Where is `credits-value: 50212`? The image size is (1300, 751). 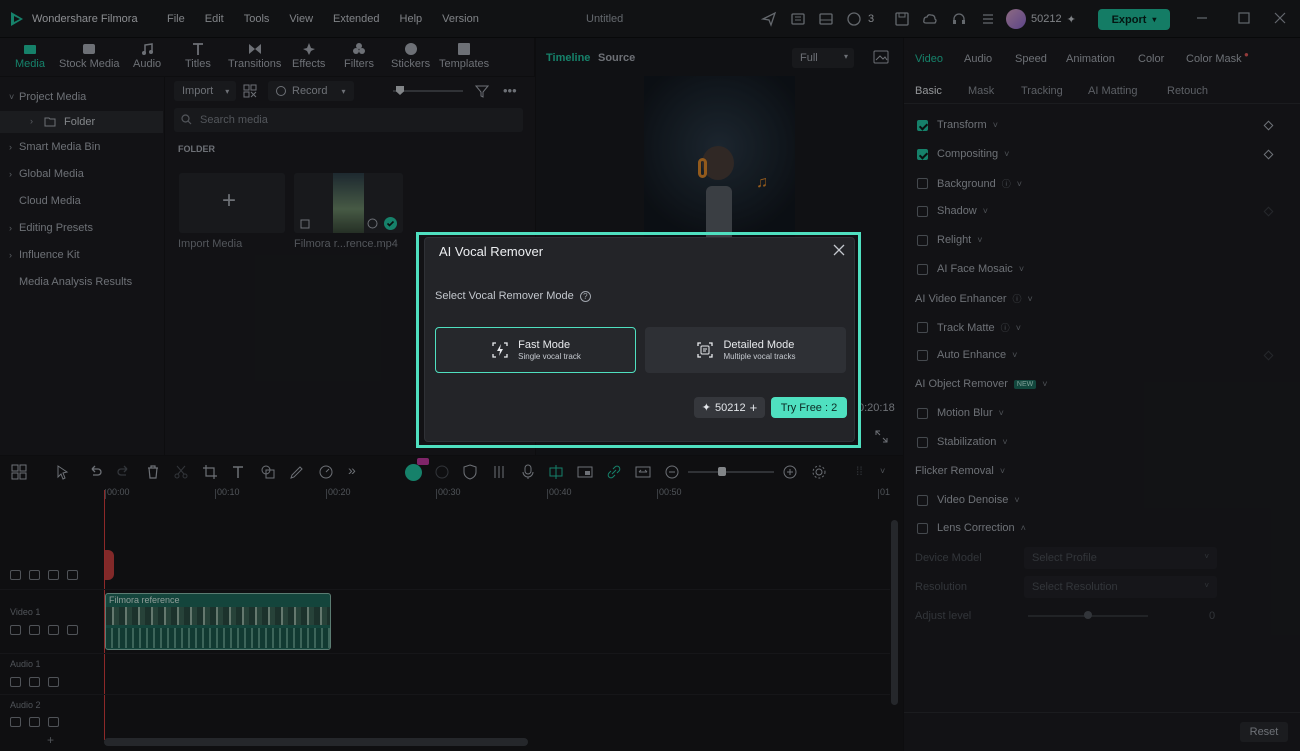
credits-value: 50212 is located at coordinates (730, 407).